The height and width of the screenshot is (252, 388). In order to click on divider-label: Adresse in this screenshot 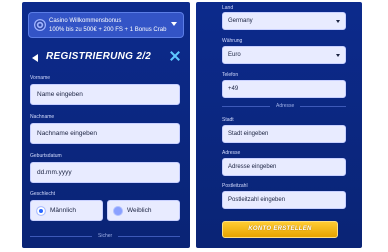, I will do `click(285, 106)`.